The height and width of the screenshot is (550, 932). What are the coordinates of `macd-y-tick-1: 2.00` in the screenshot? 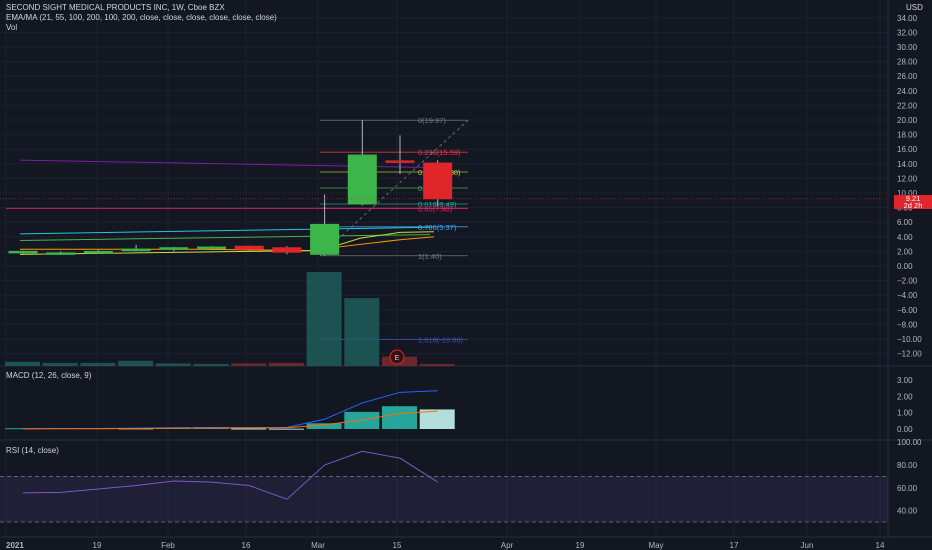 It's located at (905, 396).